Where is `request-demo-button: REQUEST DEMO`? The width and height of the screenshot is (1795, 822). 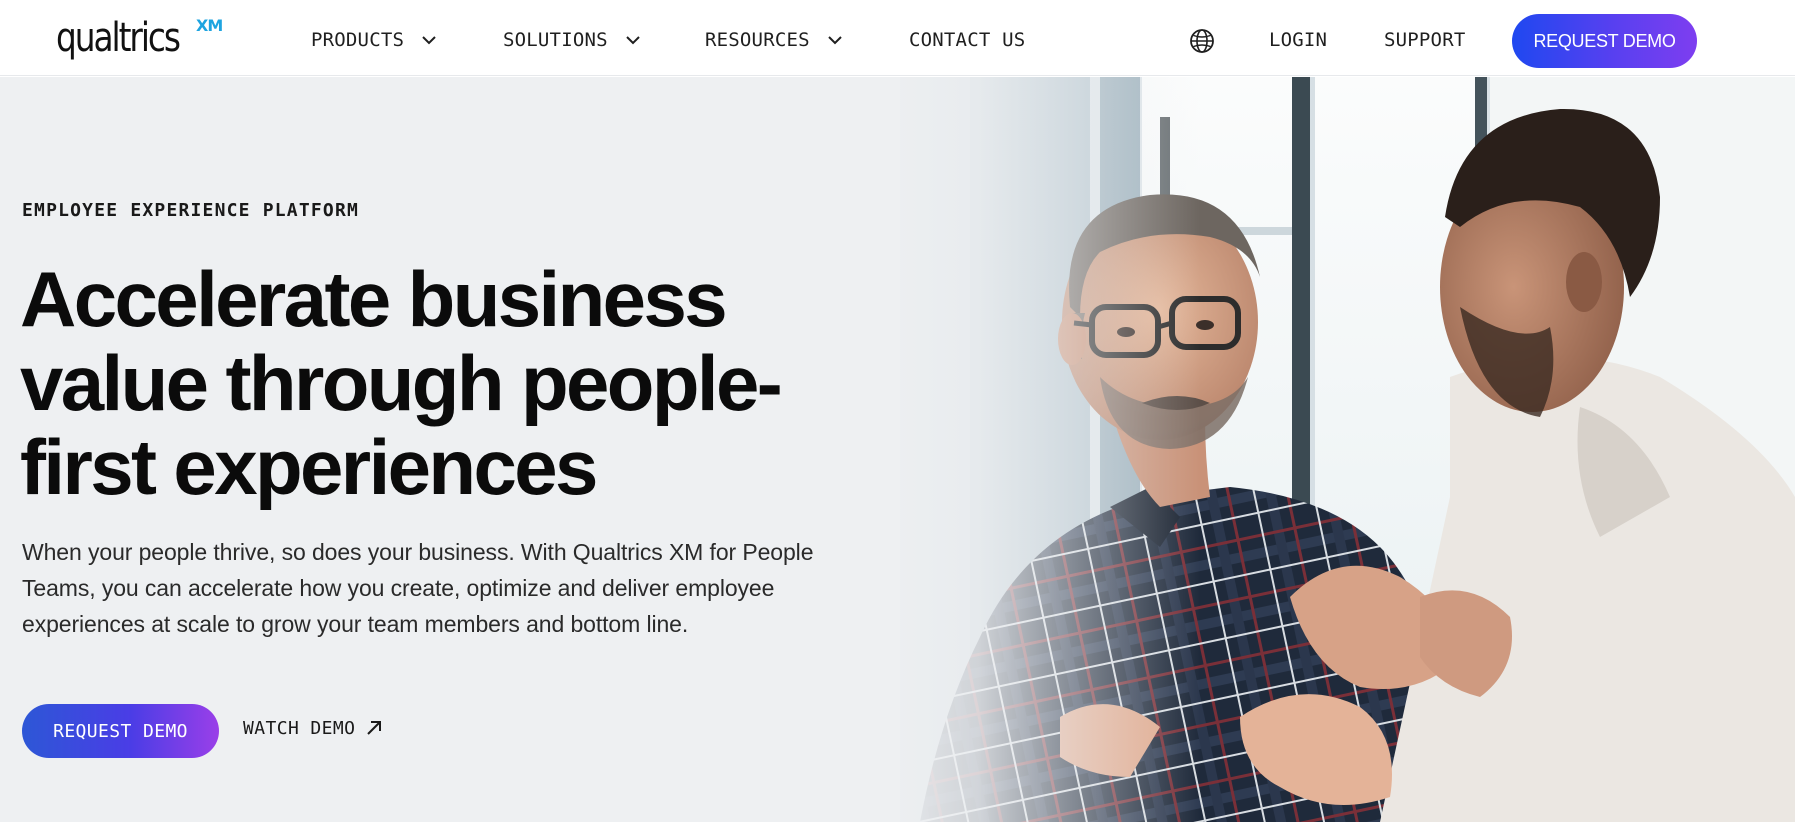 request-demo-button: REQUEST DEMO is located at coordinates (1604, 41).